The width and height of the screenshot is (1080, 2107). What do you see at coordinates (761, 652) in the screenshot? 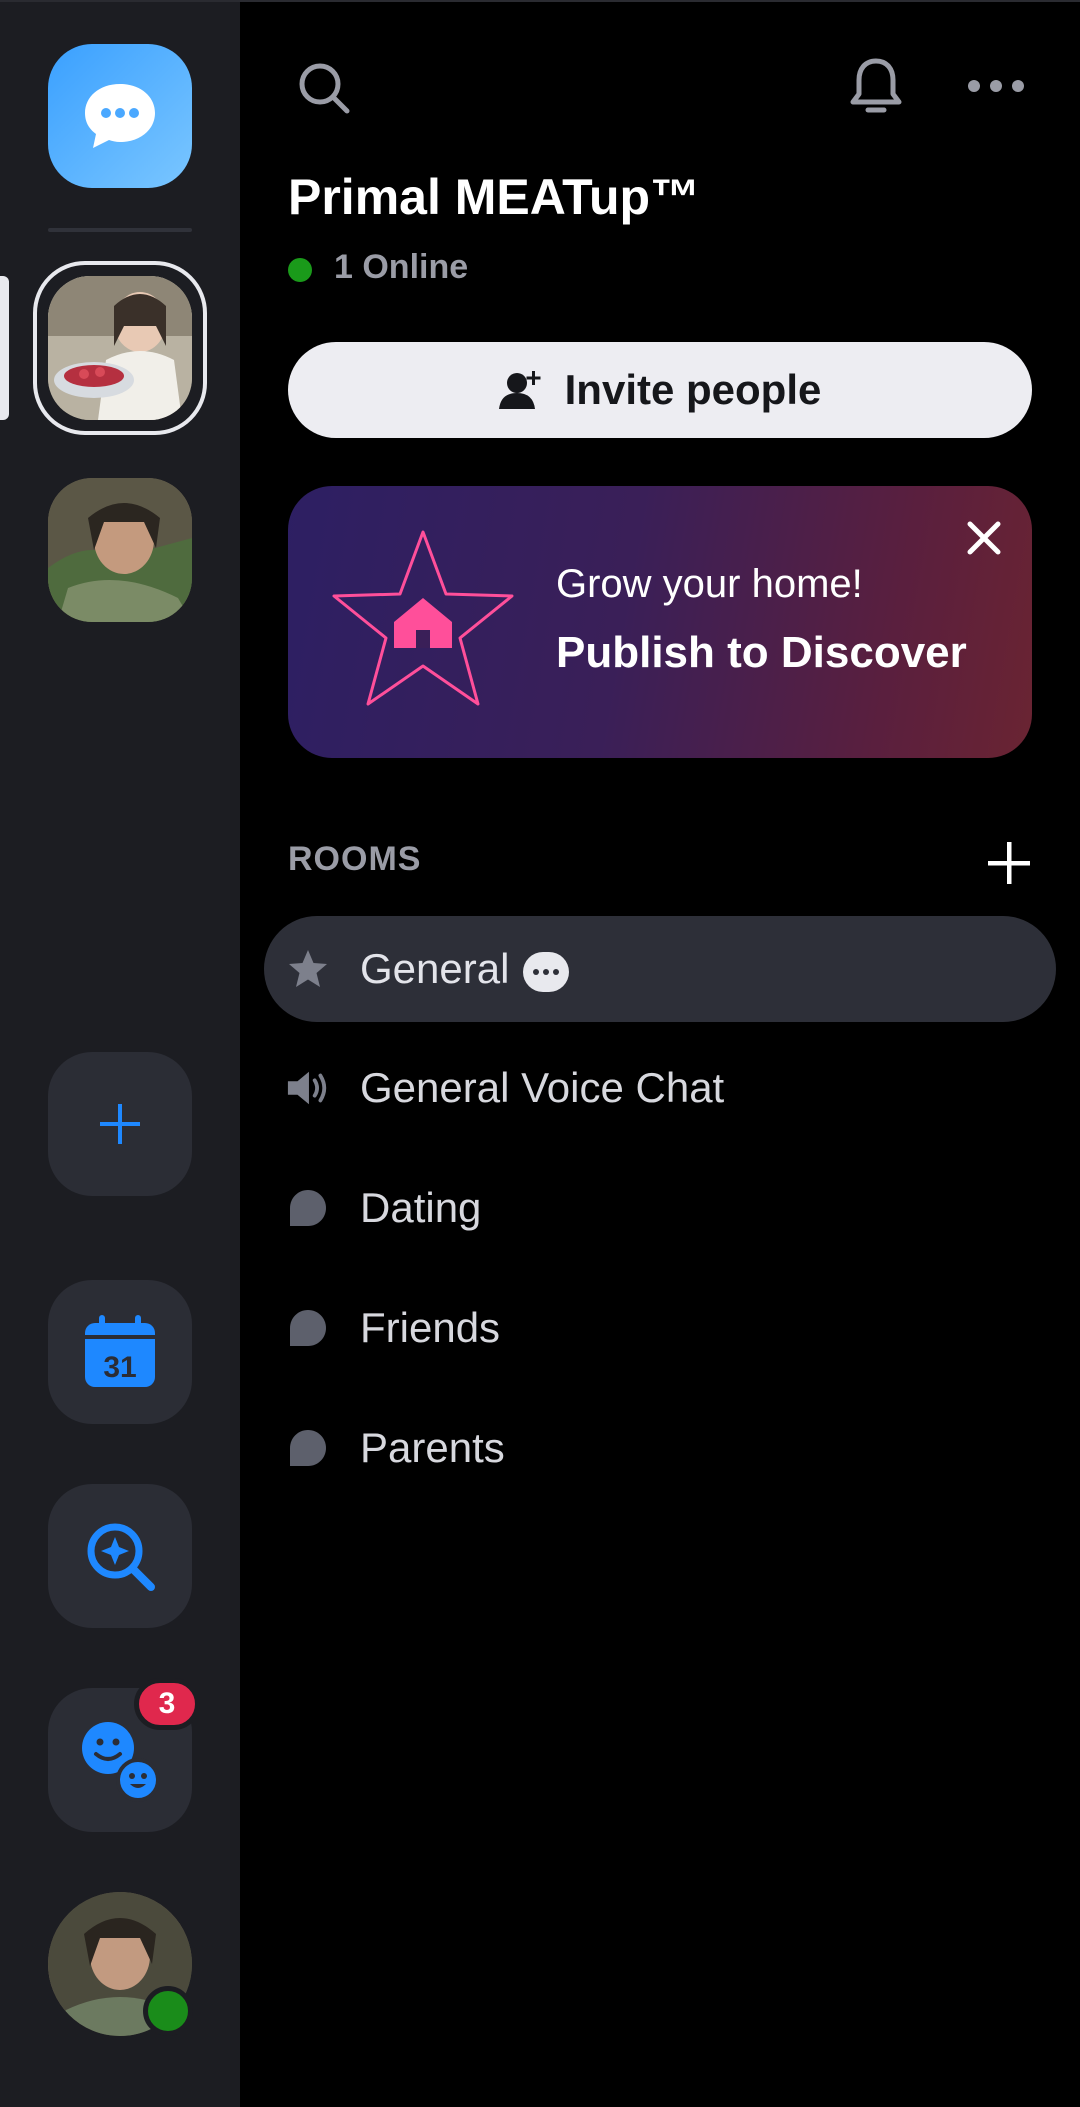
I see `promo-line2: Publish to Discover` at bounding box center [761, 652].